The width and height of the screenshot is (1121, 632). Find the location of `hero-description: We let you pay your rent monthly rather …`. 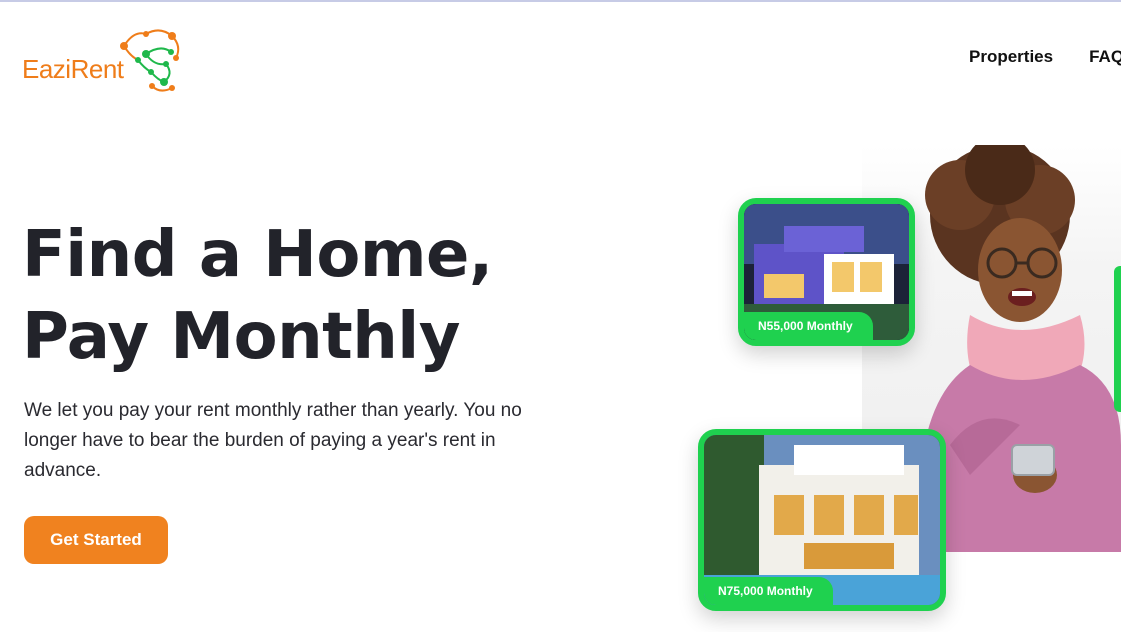

hero-description: We let you pay your rent monthly rather … is located at coordinates (273, 440).